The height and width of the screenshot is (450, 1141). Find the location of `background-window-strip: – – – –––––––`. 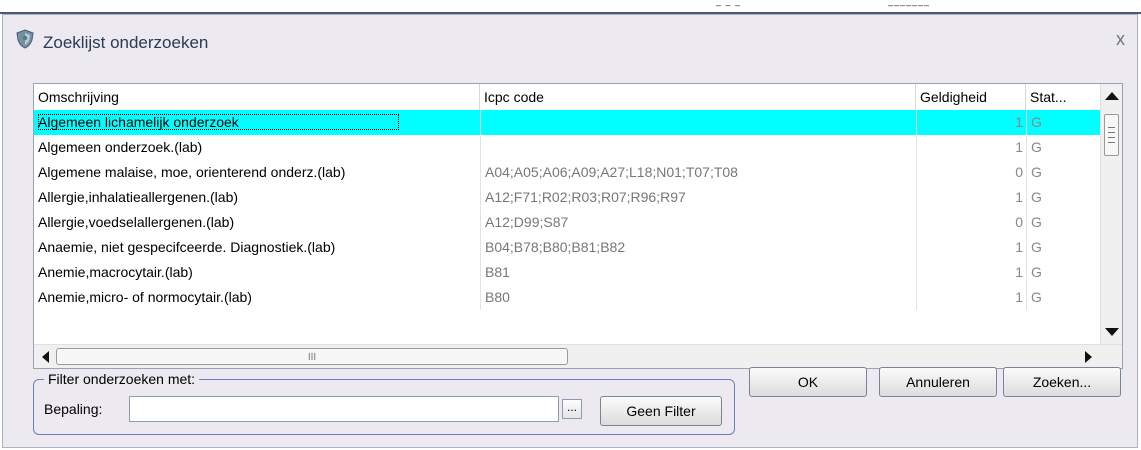

background-window-strip: – – – ––––––– is located at coordinates (570, 7).